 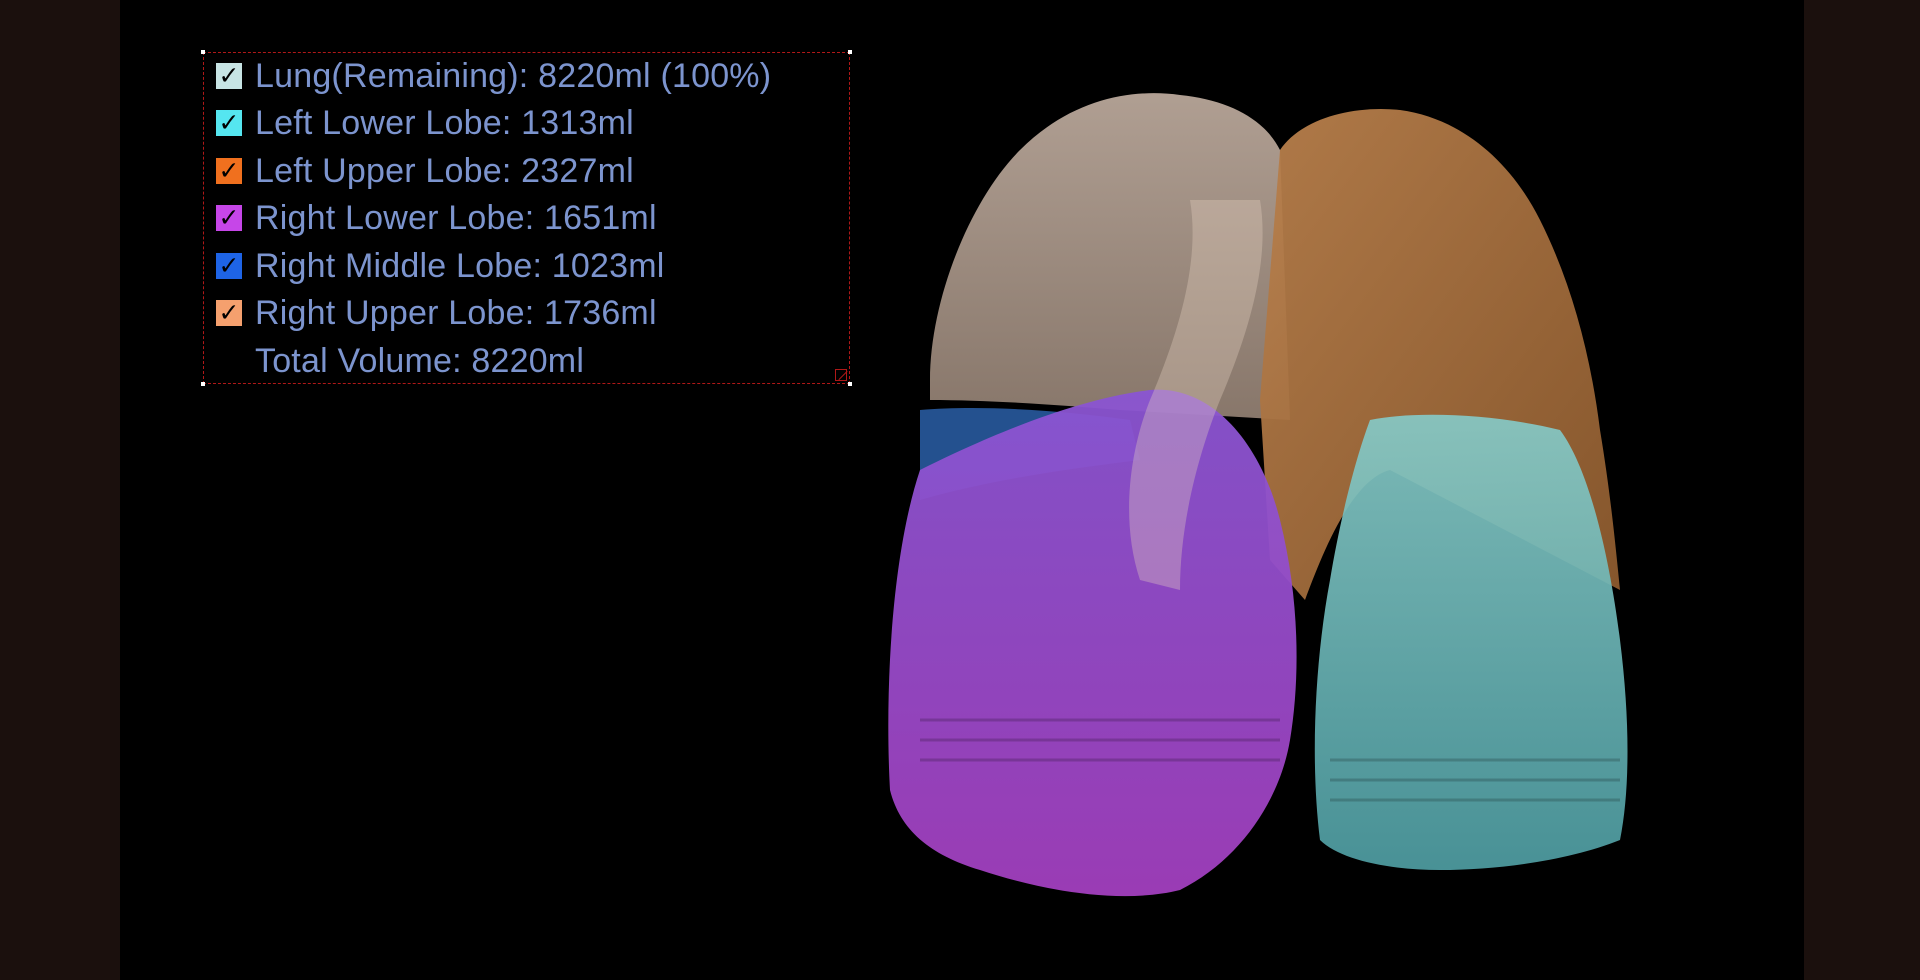 I want to click on legend-row-left-upper-lobe: ✓ Left Upper Lobe: 2327ml, so click(x=425, y=171).